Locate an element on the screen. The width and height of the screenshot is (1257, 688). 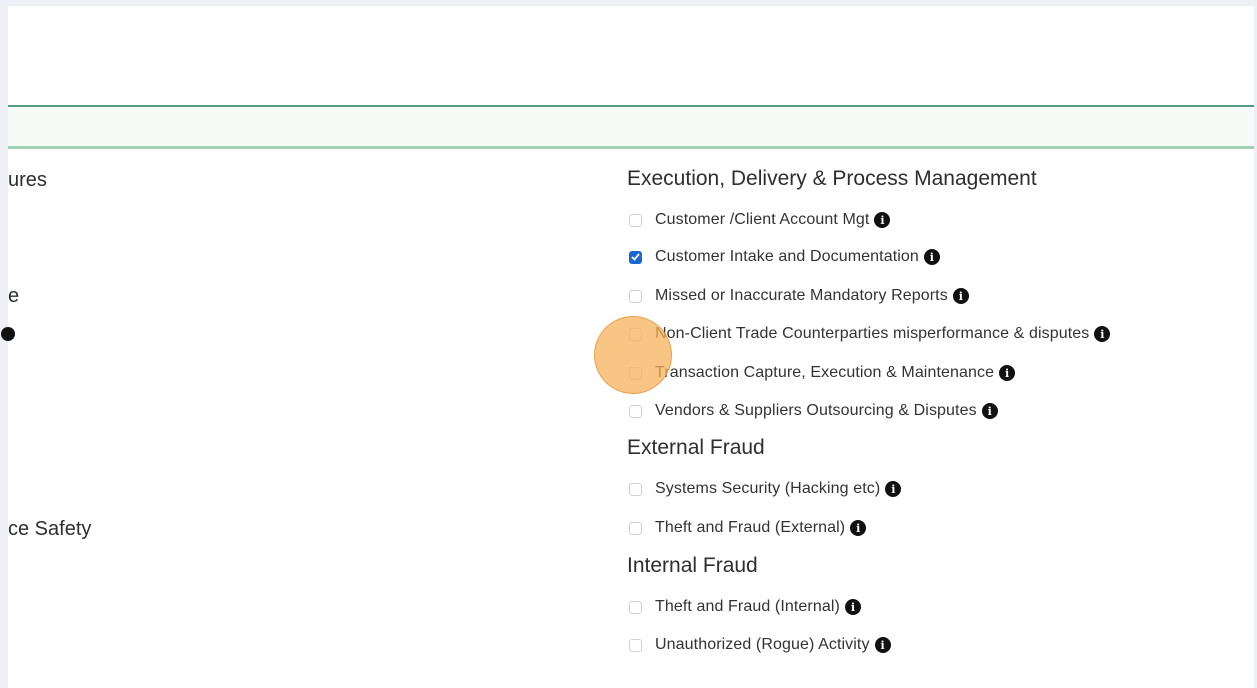
info-icon is located at coordinates (8, 334).